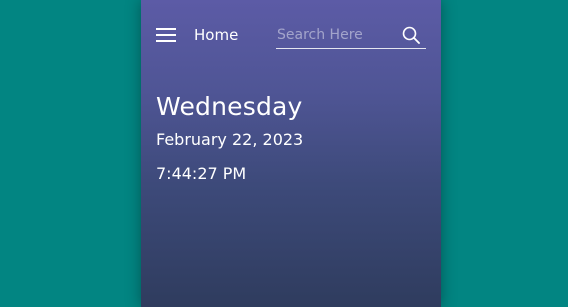  What do you see at coordinates (229, 106) in the screenshot?
I see `day-of-week: Wednesday` at bounding box center [229, 106].